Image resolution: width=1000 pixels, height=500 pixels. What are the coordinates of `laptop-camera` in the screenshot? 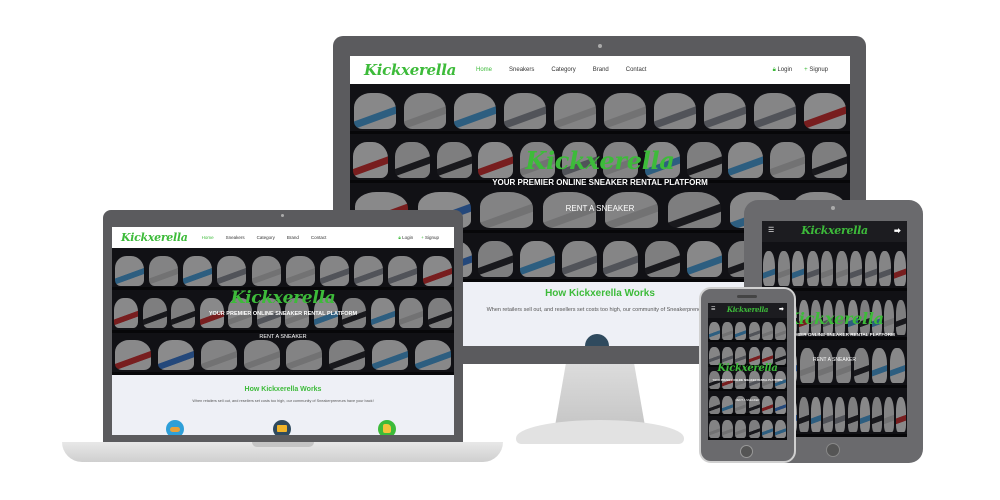 It's located at (282, 215).